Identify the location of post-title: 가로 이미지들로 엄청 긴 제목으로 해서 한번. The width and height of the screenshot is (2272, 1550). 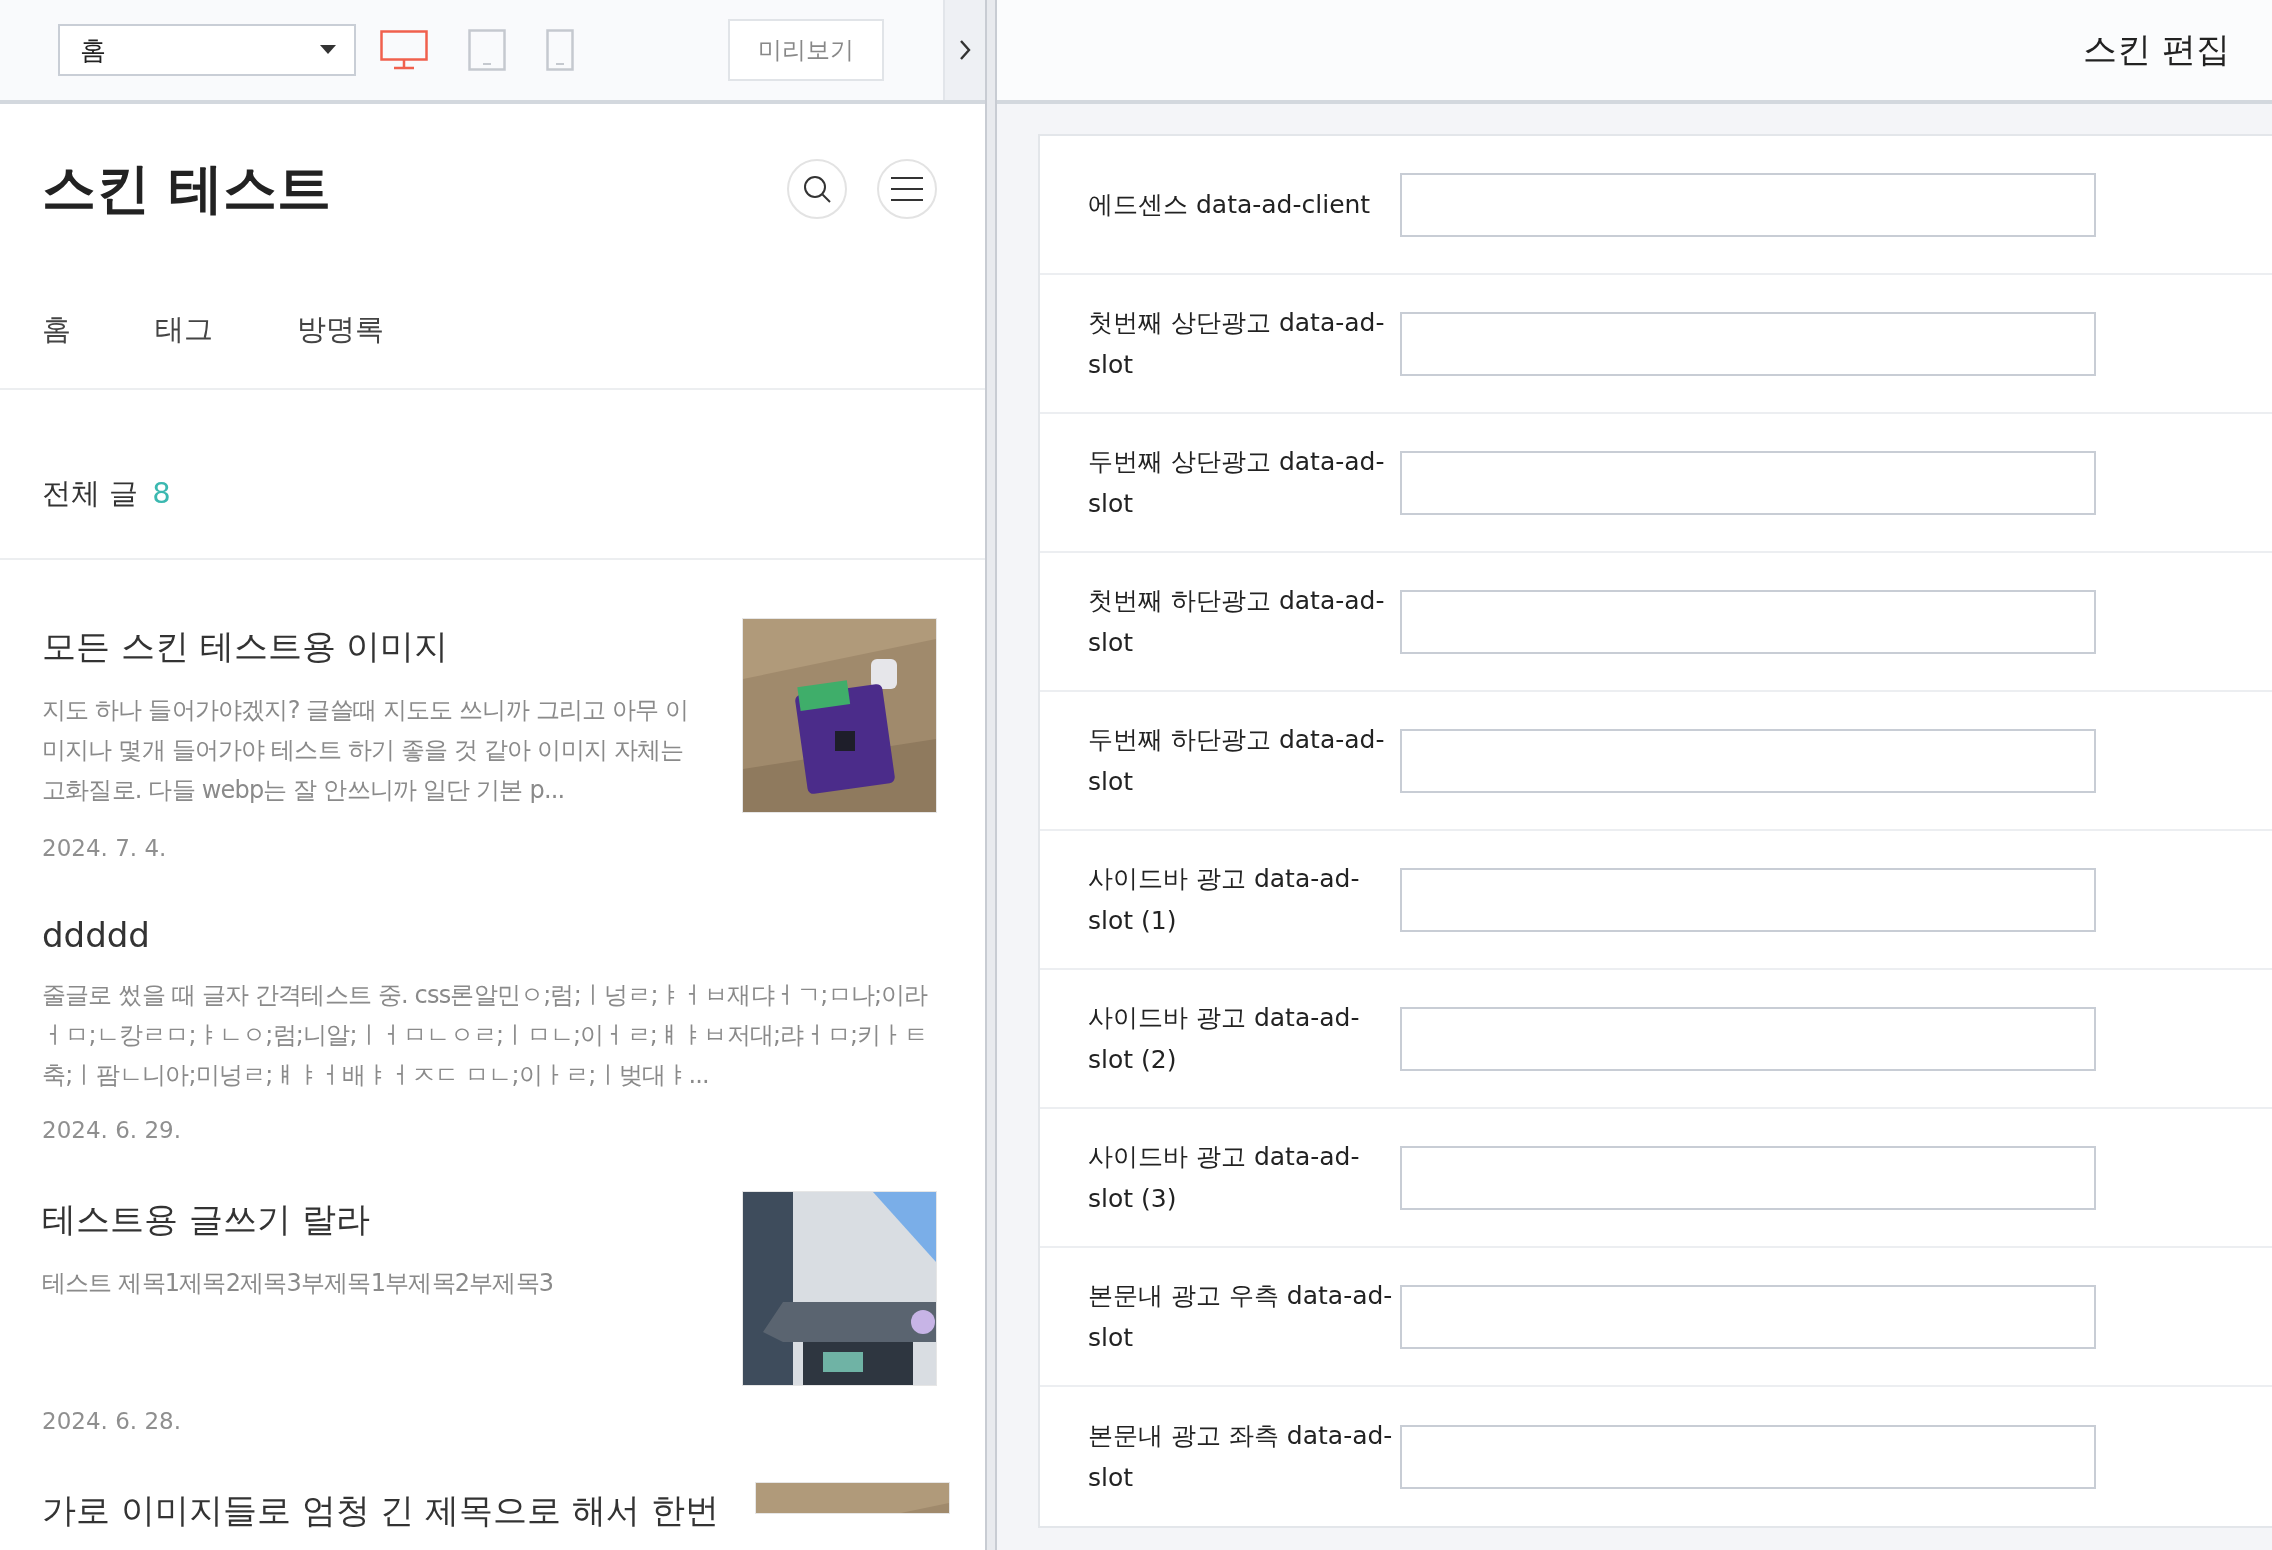
(380, 1511).